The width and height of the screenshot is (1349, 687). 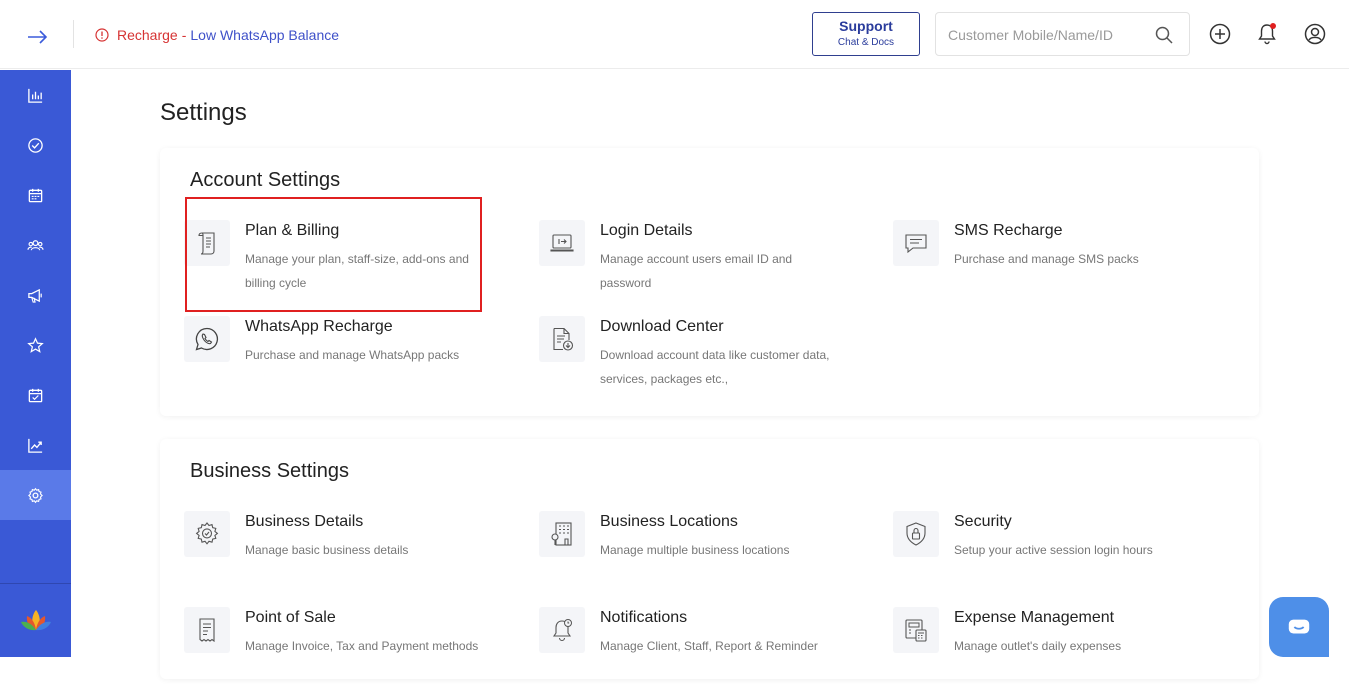 What do you see at coordinates (1315, 34) in the screenshot?
I see `user-profile-icon` at bounding box center [1315, 34].